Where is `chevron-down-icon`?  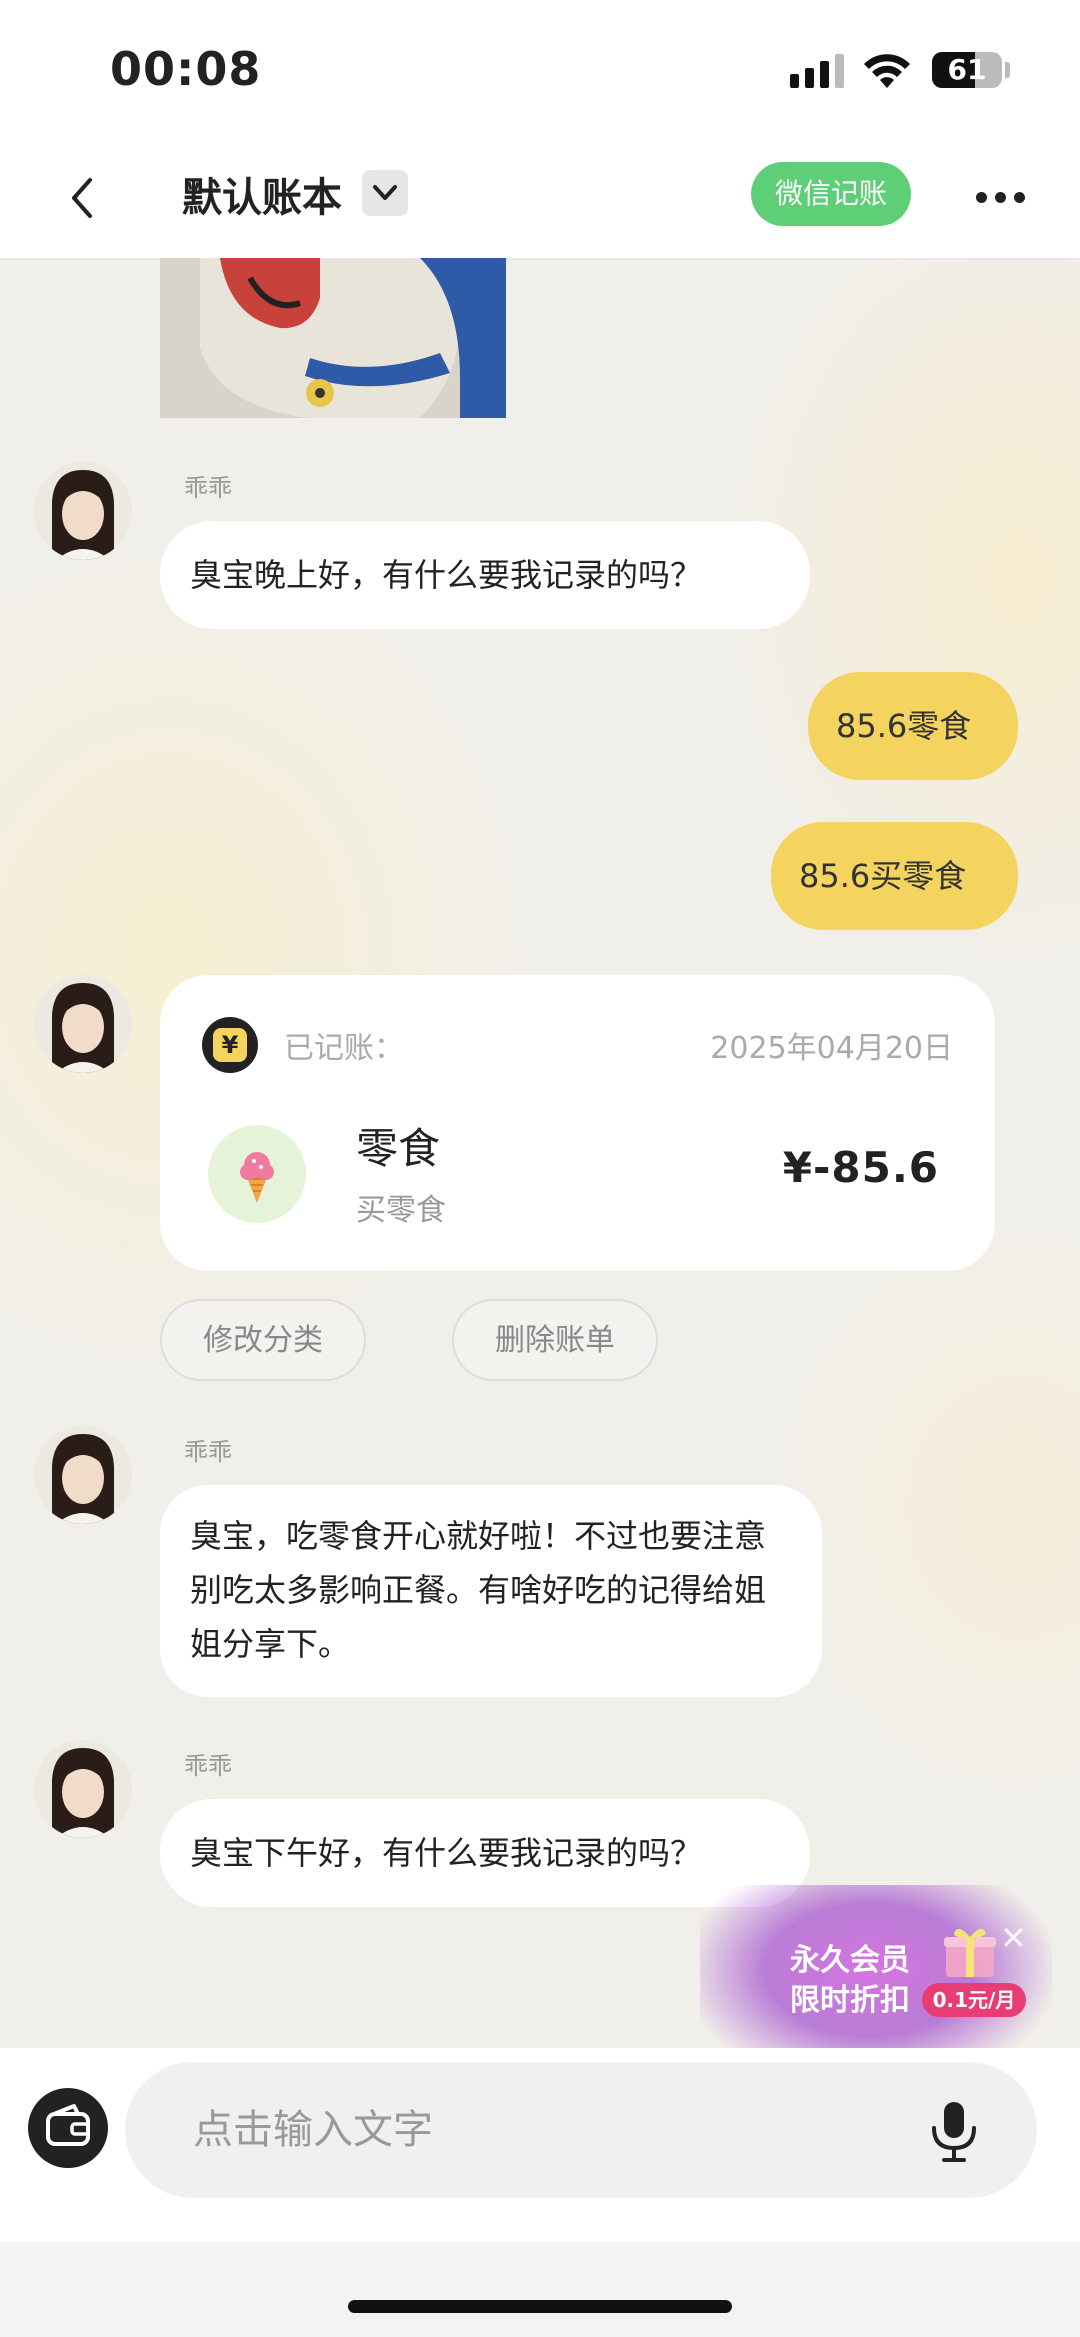 chevron-down-icon is located at coordinates (385, 192).